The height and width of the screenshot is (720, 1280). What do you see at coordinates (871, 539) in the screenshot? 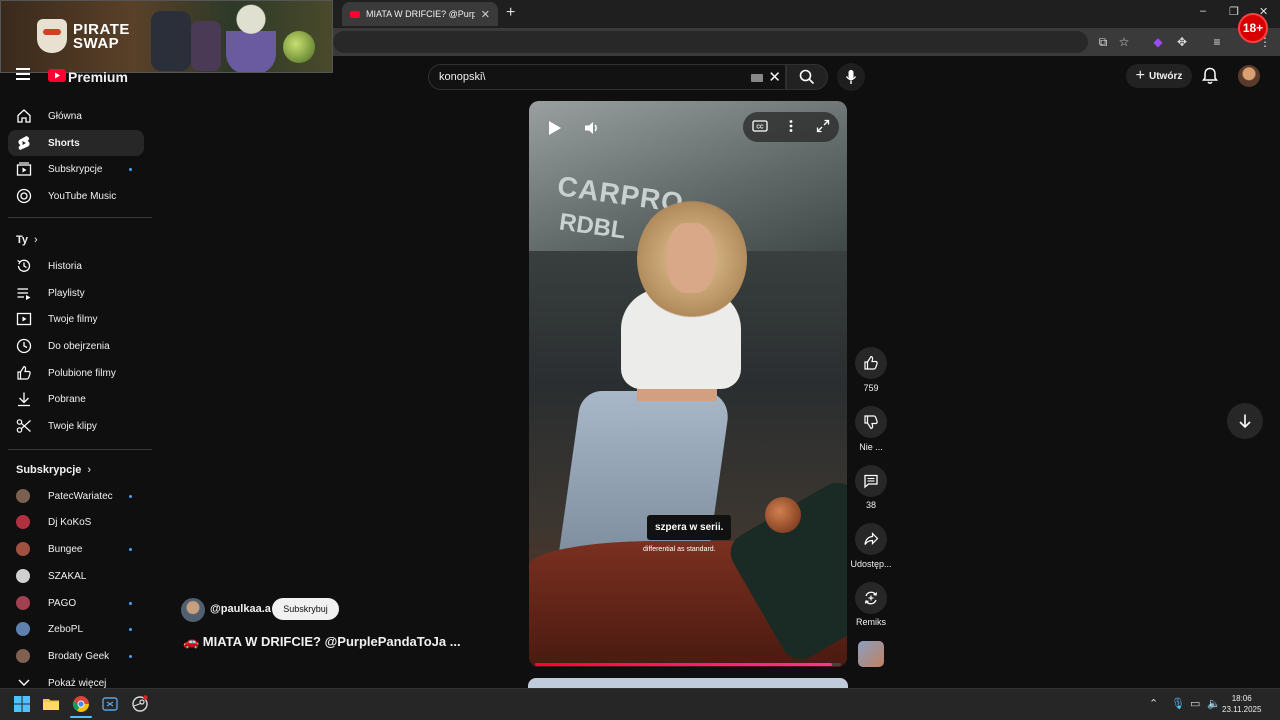
I see `share-button` at bounding box center [871, 539].